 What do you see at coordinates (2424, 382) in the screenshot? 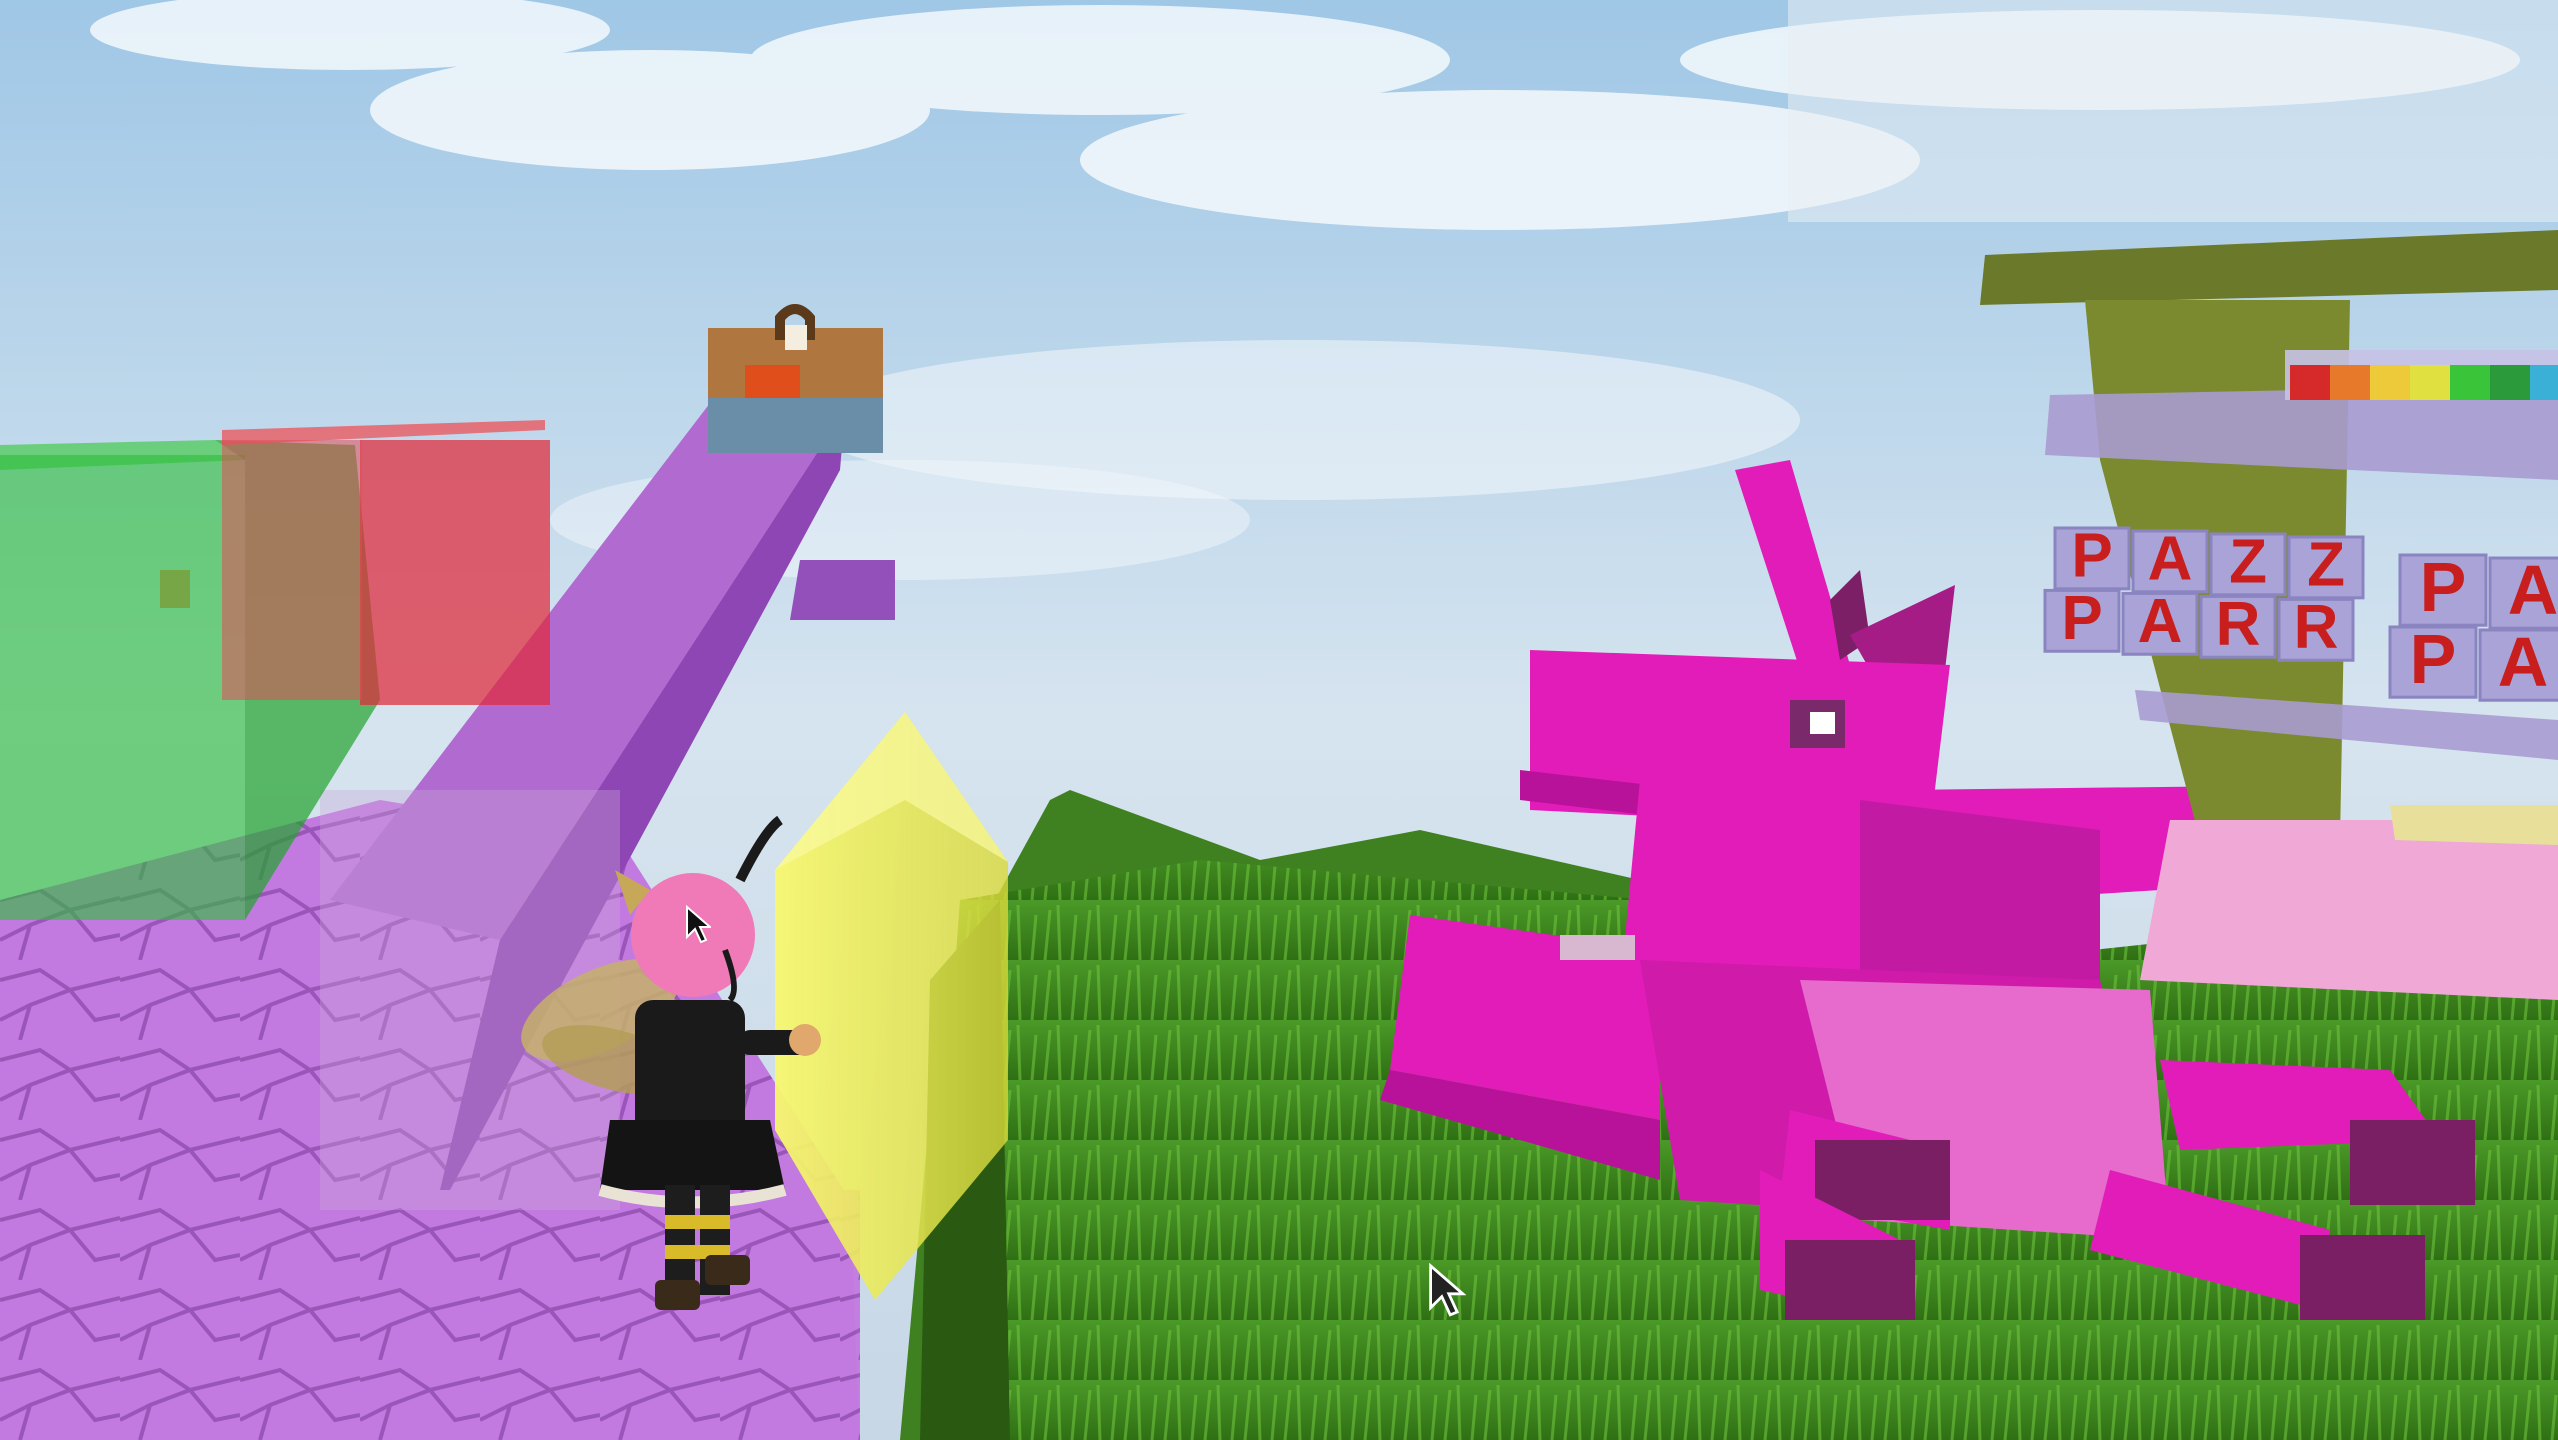
I see `color-swatches` at bounding box center [2424, 382].